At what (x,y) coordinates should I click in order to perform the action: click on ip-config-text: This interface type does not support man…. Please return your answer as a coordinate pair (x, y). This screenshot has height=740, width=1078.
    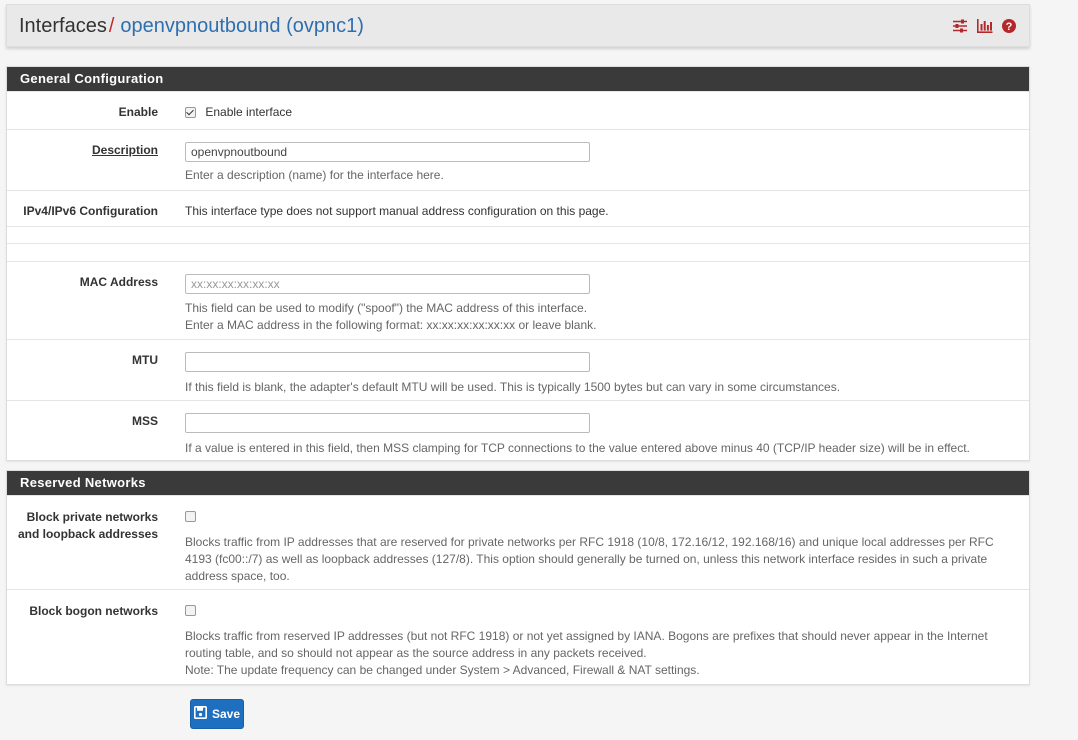
    Looking at the image, I should click on (397, 211).